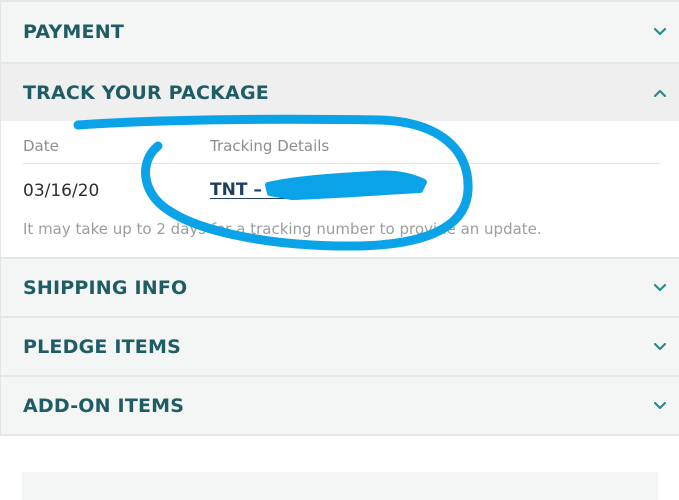 The width and height of the screenshot is (679, 500). Describe the element at coordinates (73, 32) in the screenshot. I see `section-title: PAYMENT` at that location.